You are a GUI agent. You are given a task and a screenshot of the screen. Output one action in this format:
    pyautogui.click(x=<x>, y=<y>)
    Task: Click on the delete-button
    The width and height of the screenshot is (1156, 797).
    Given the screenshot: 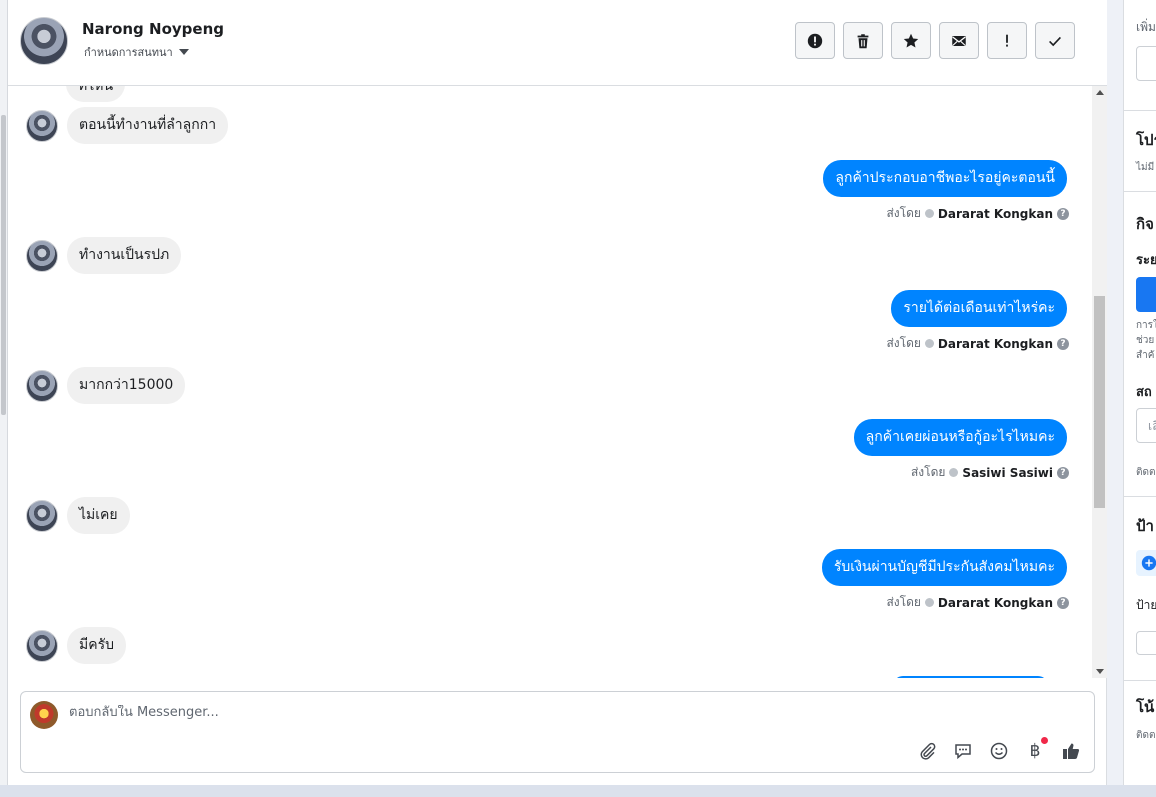 What is the action you would take?
    pyautogui.click(x=863, y=40)
    